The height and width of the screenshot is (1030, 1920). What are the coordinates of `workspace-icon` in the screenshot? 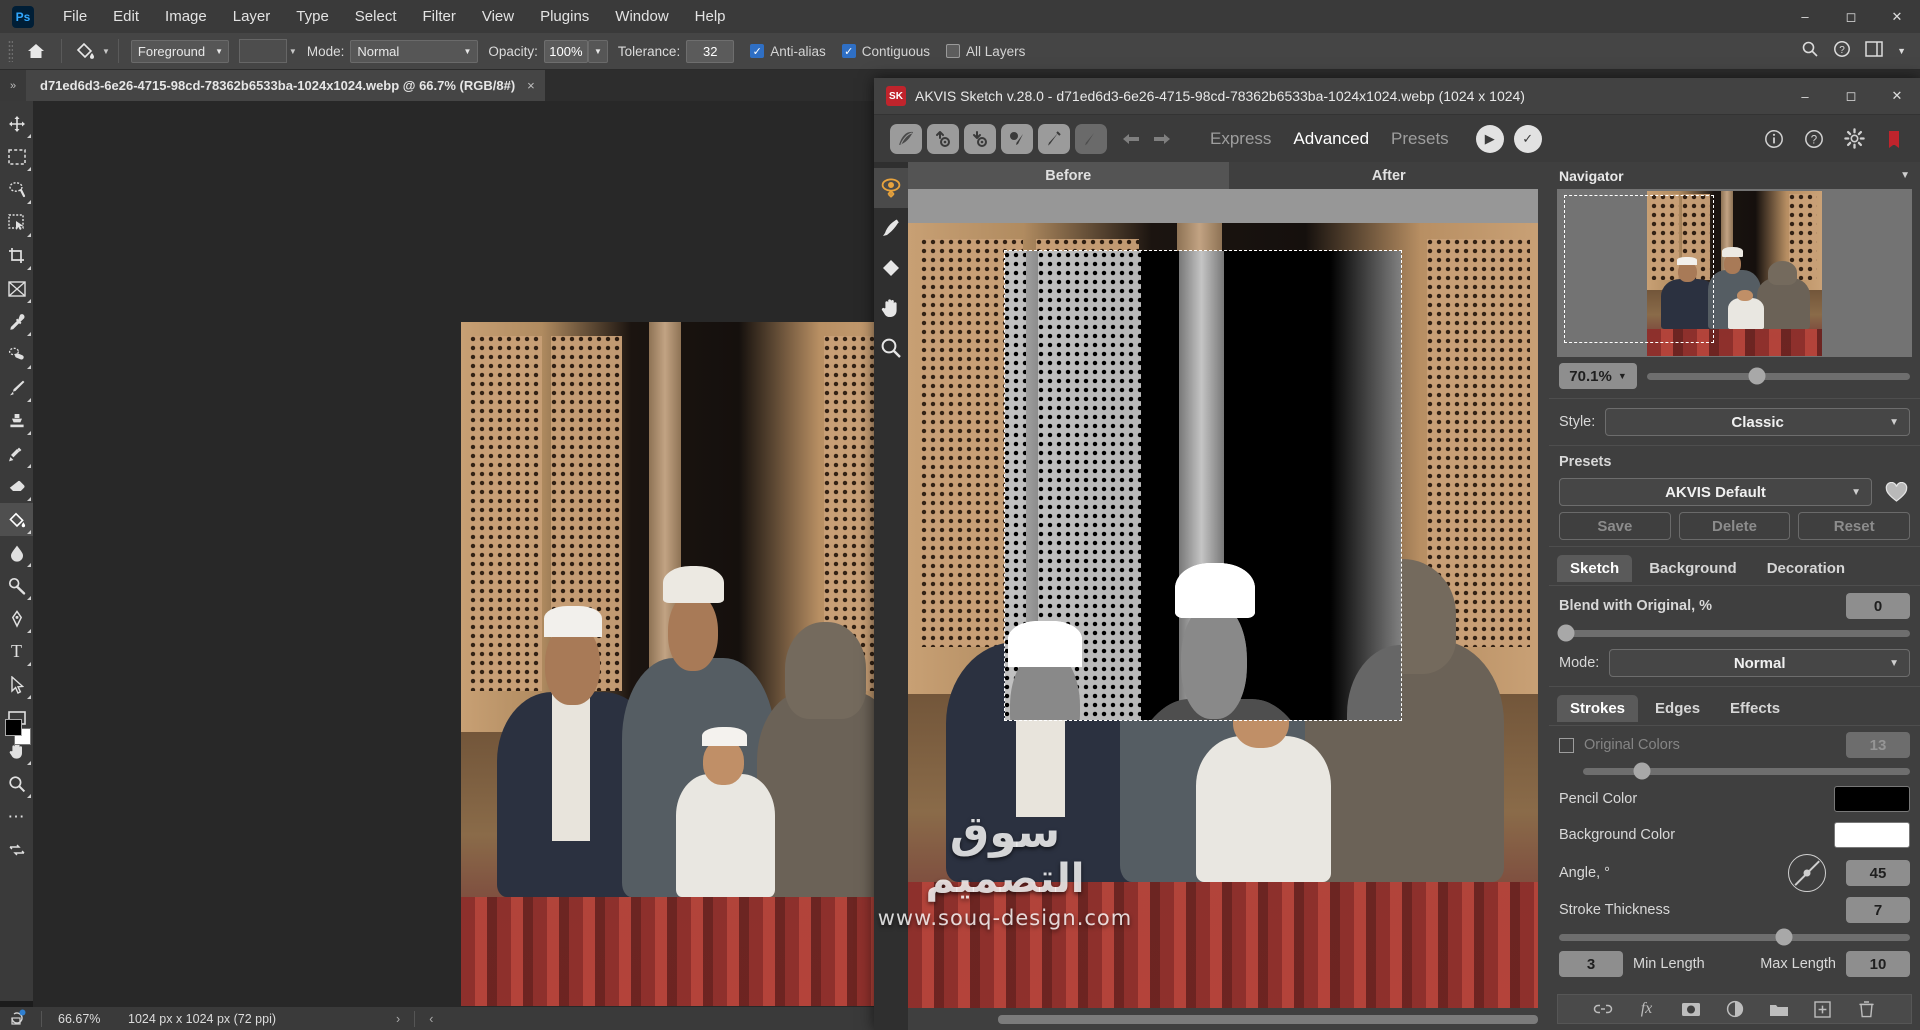 It's located at (1874, 51).